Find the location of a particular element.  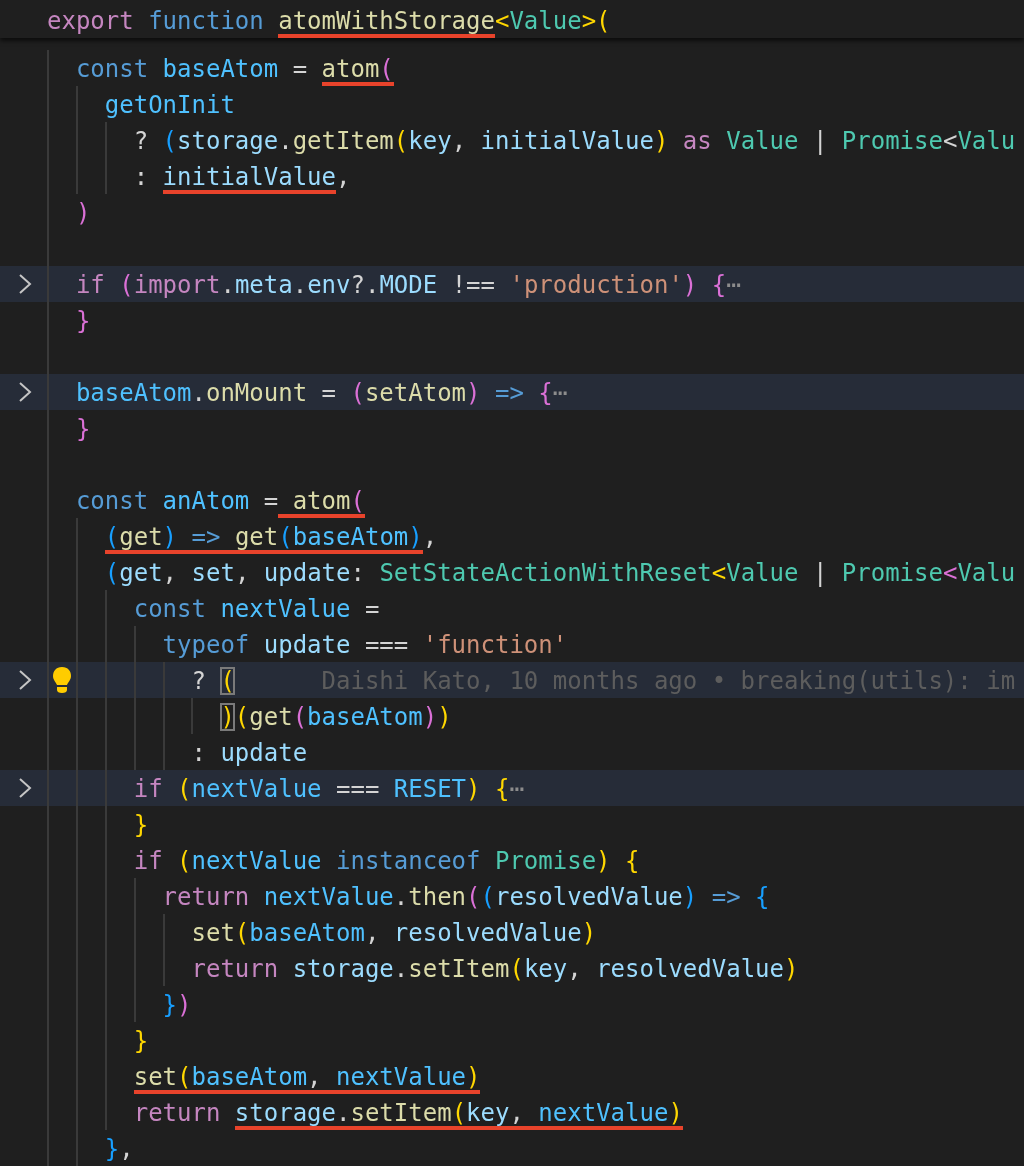

code-line: set(baseAtom, resolvedValue) is located at coordinates (394, 933).